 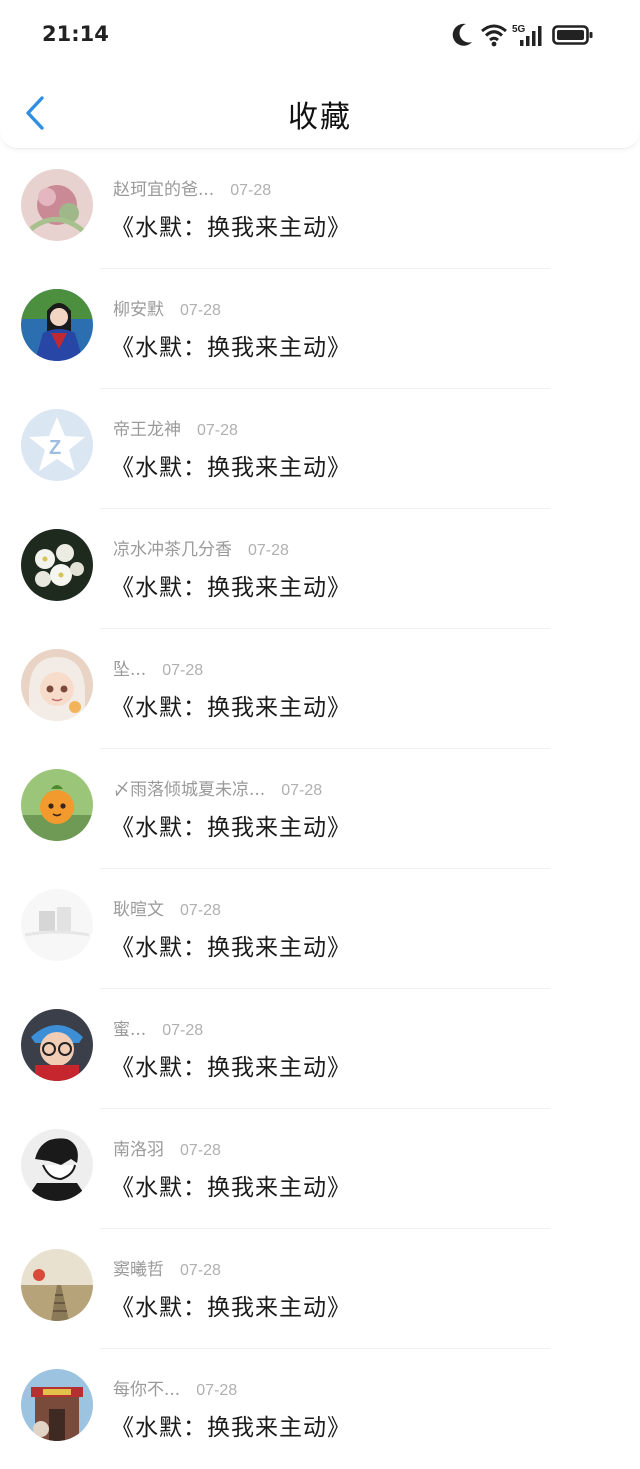 I want to click on list-item: Z 帝王龙神 07-28 《水默：换我来主动》, so click(x=320, y=449).